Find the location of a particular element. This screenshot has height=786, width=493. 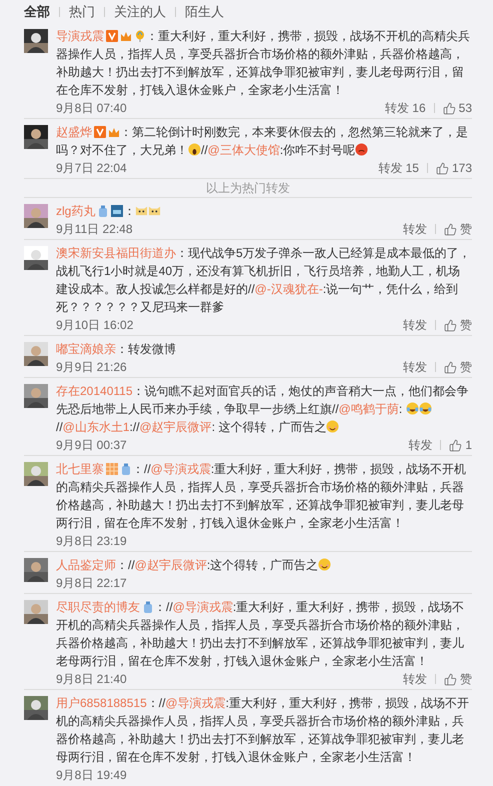

comment-text: zlg药丸 ： is located at coordinates (109, 211).